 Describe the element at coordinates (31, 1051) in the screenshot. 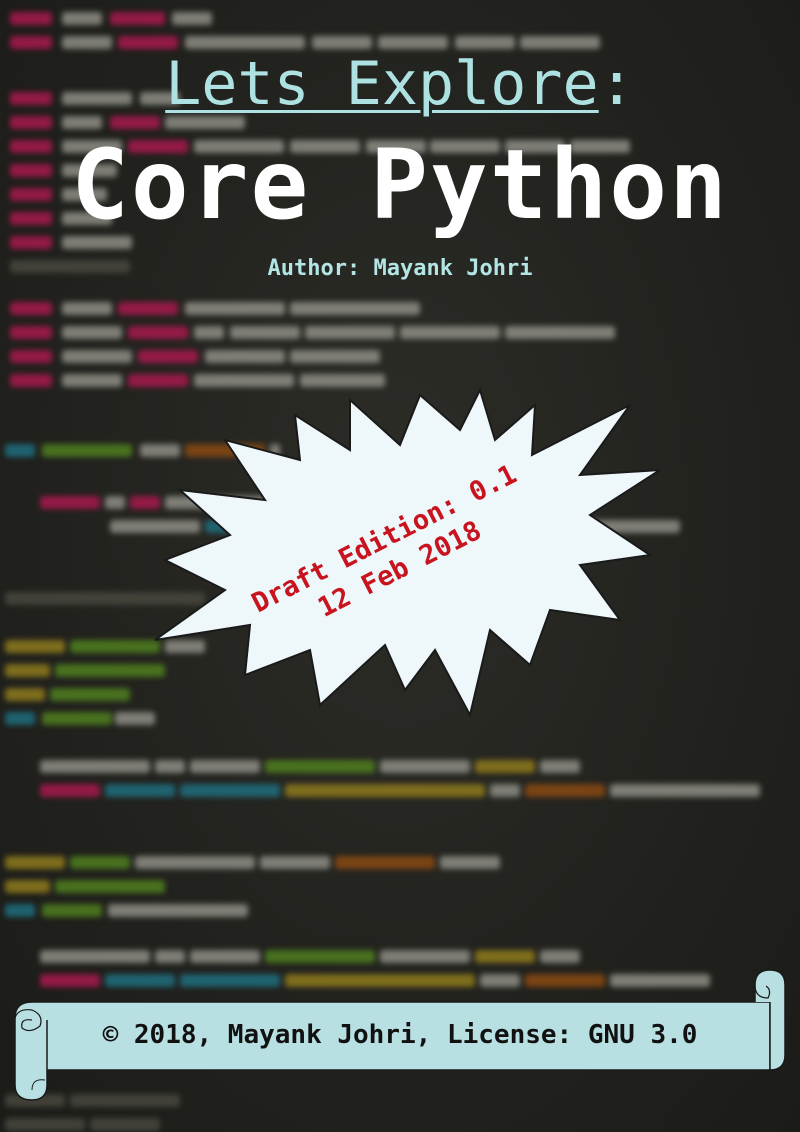

I see `scroll-left-curl` at that location.